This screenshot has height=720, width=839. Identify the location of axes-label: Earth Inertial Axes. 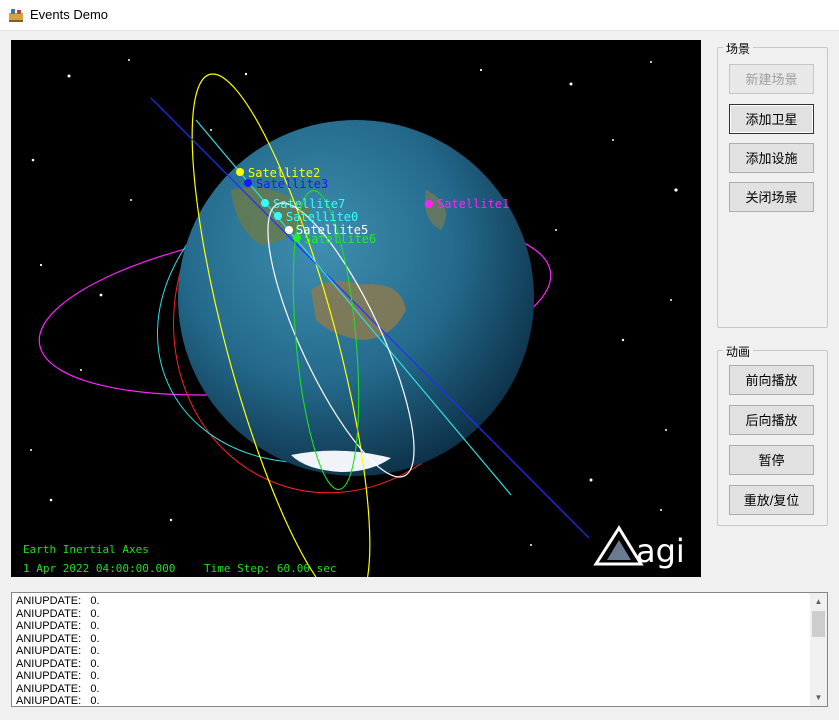
(86, 549).